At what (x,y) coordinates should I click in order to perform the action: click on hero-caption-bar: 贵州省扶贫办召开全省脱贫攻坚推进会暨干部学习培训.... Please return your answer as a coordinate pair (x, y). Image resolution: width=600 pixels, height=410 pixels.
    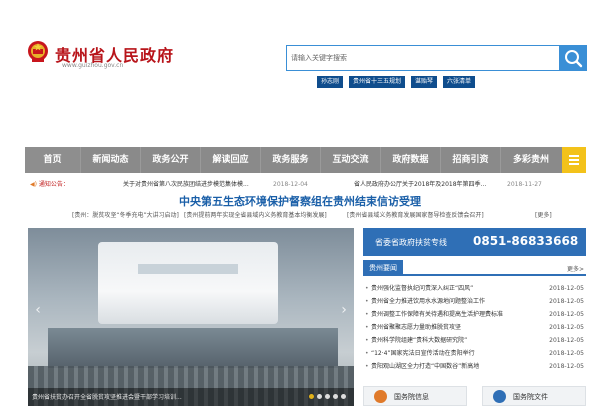
    Looking at the image, I should click on (191, 397).